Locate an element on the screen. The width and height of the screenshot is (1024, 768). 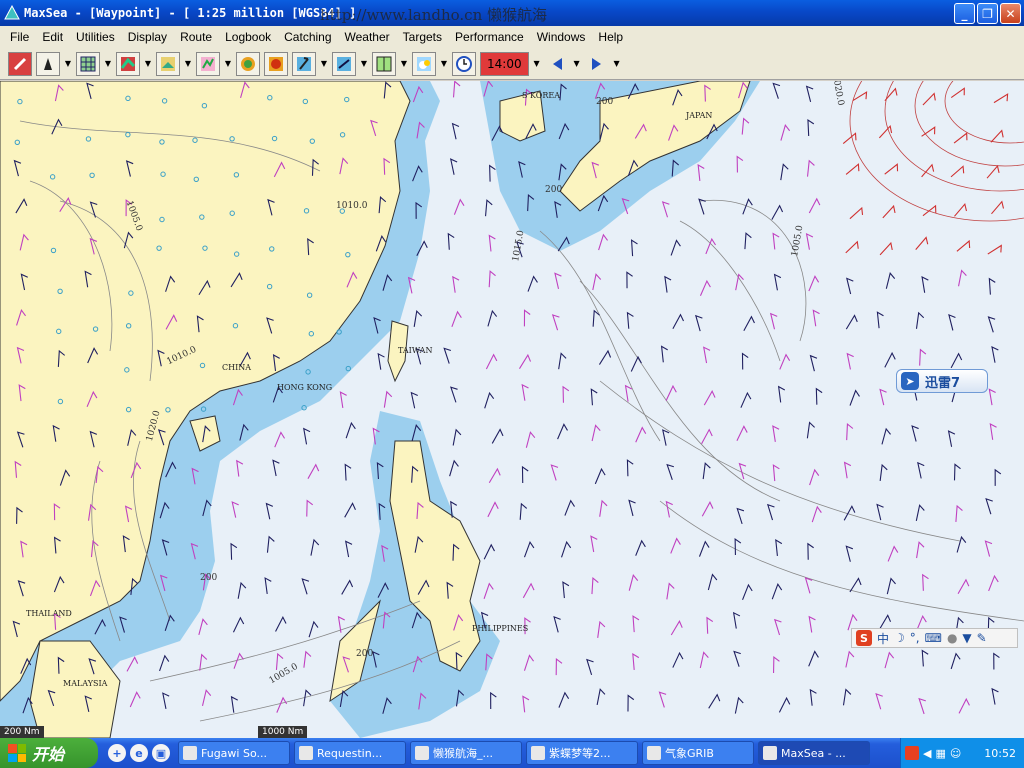
ime-chinese-mode: 中 is located at coordinates (883, 638).